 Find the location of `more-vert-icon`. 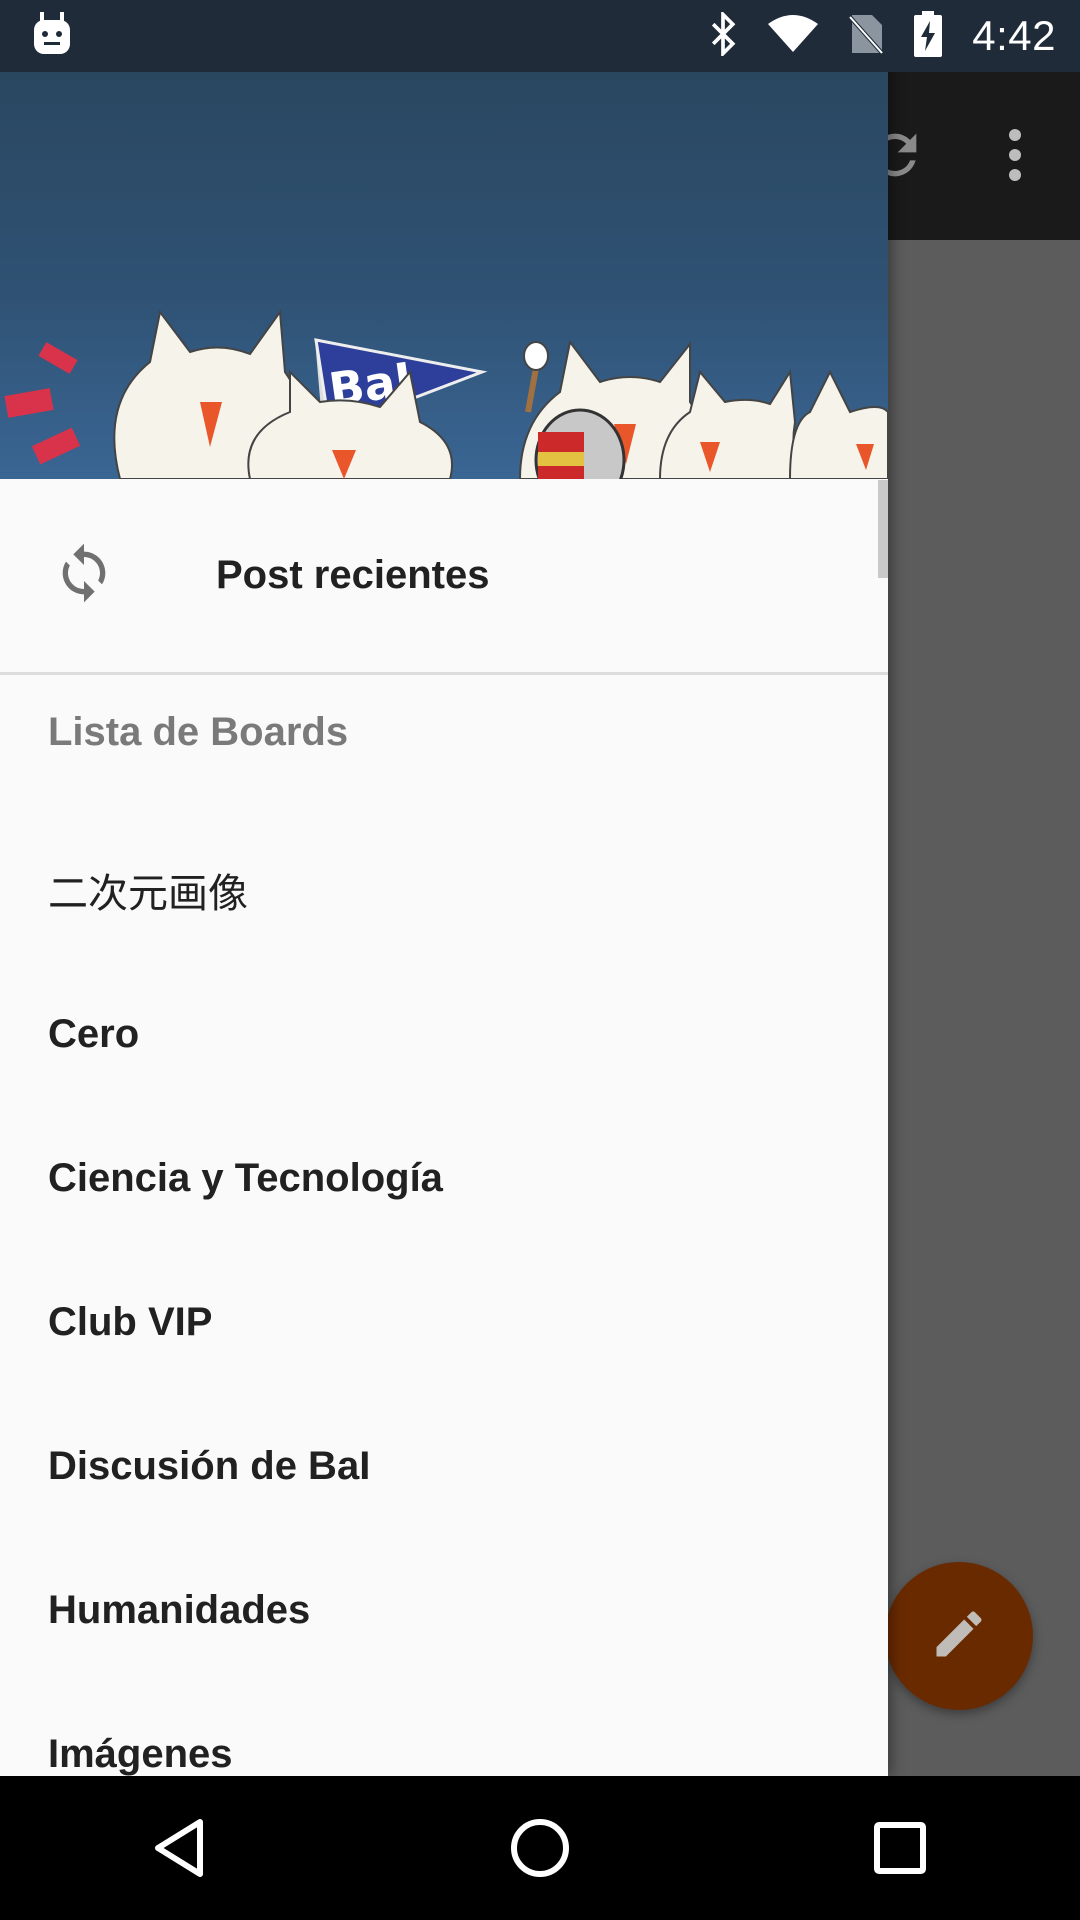

more-vert-icon is located at coordinates (1015, 155).